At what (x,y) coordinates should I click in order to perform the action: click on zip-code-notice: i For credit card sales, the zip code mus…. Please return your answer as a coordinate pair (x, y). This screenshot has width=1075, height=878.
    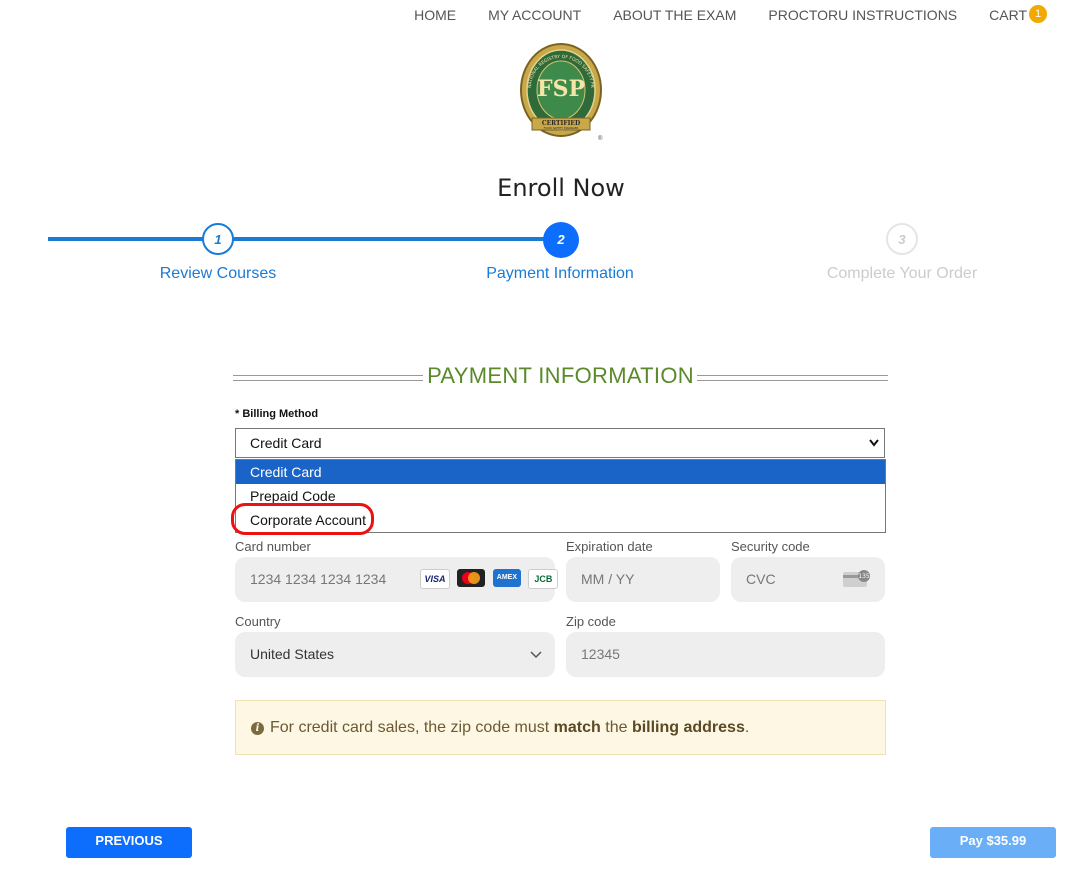
    Looking at the image, I should click on (560, 727).